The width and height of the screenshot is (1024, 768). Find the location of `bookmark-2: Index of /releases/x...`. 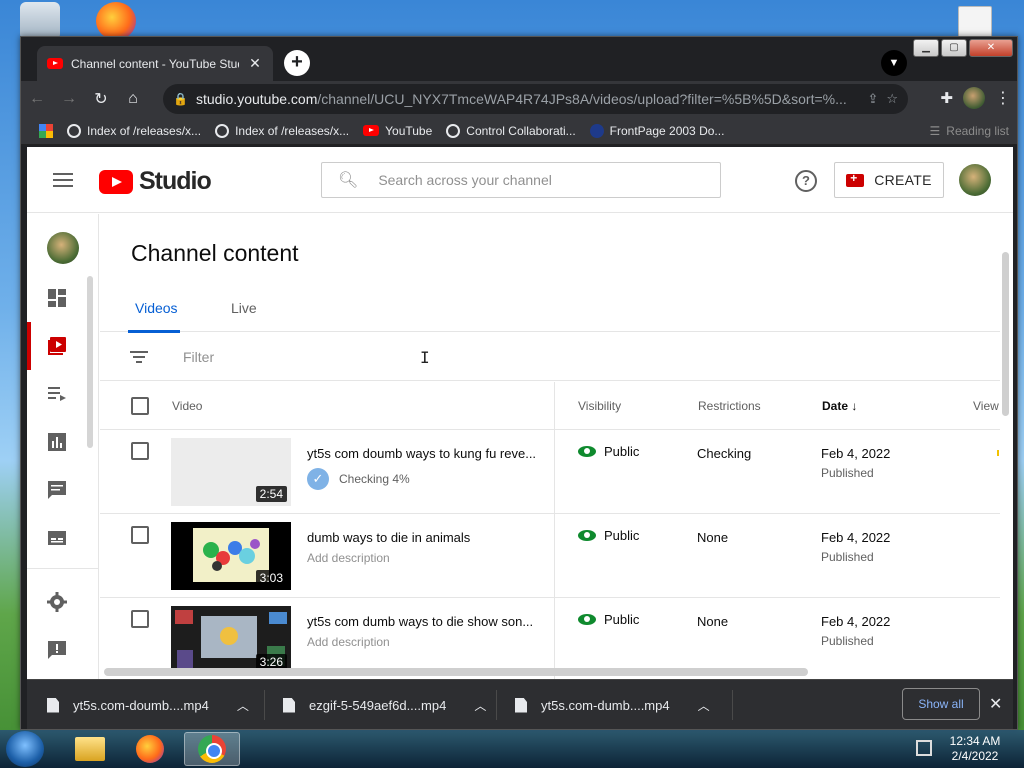

bookmark-2: Index of /releases/x... is located at coordinates (282, 130).